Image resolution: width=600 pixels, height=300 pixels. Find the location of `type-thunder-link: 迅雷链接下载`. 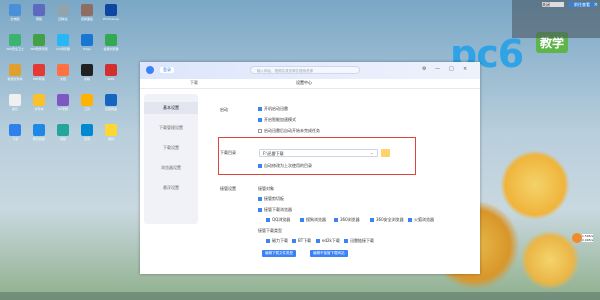

type-thunder-link: 迅雷链接下载 is located at coordinates (359, 241).